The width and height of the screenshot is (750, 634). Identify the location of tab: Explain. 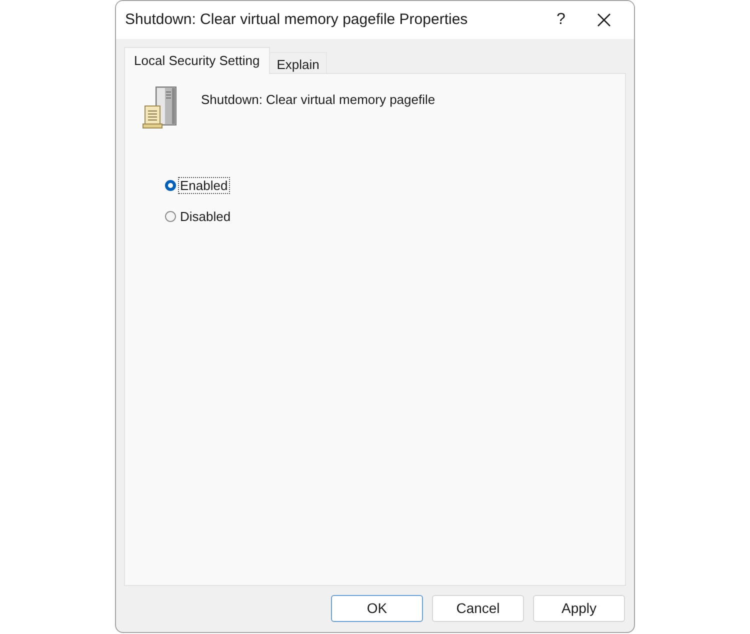
(299, 63).